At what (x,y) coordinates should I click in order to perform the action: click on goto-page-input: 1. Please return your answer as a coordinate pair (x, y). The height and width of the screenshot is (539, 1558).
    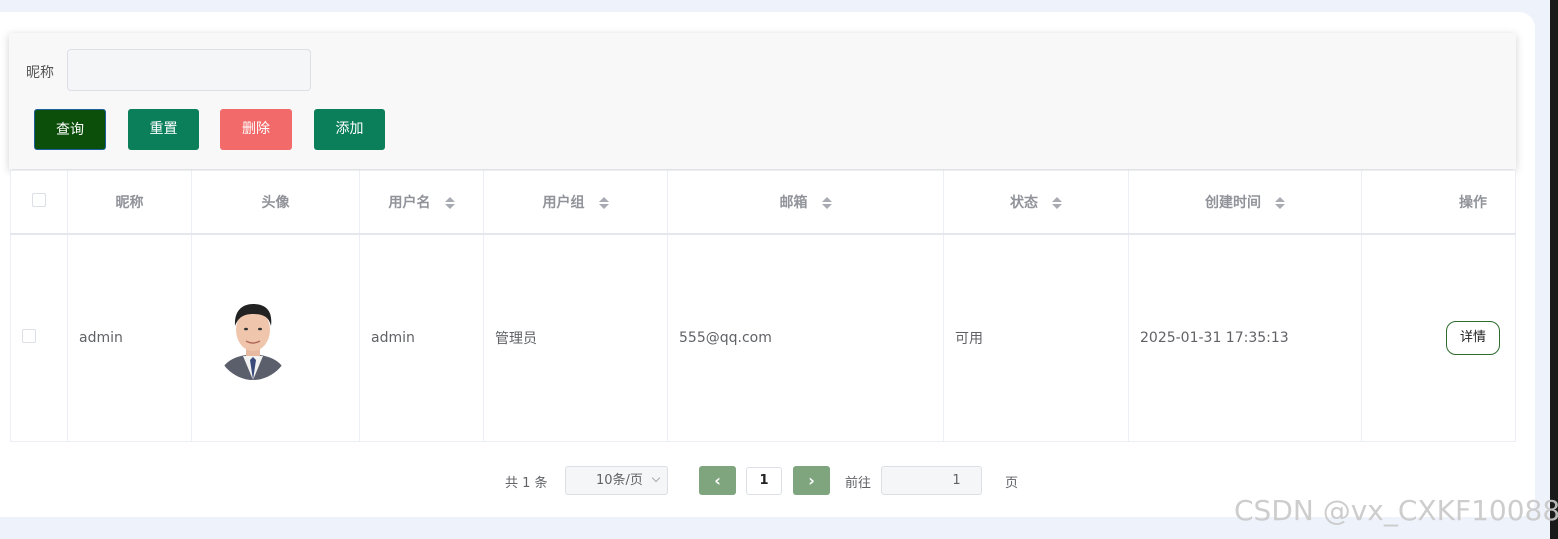
    Looking at the image, I should click on (931, 480).